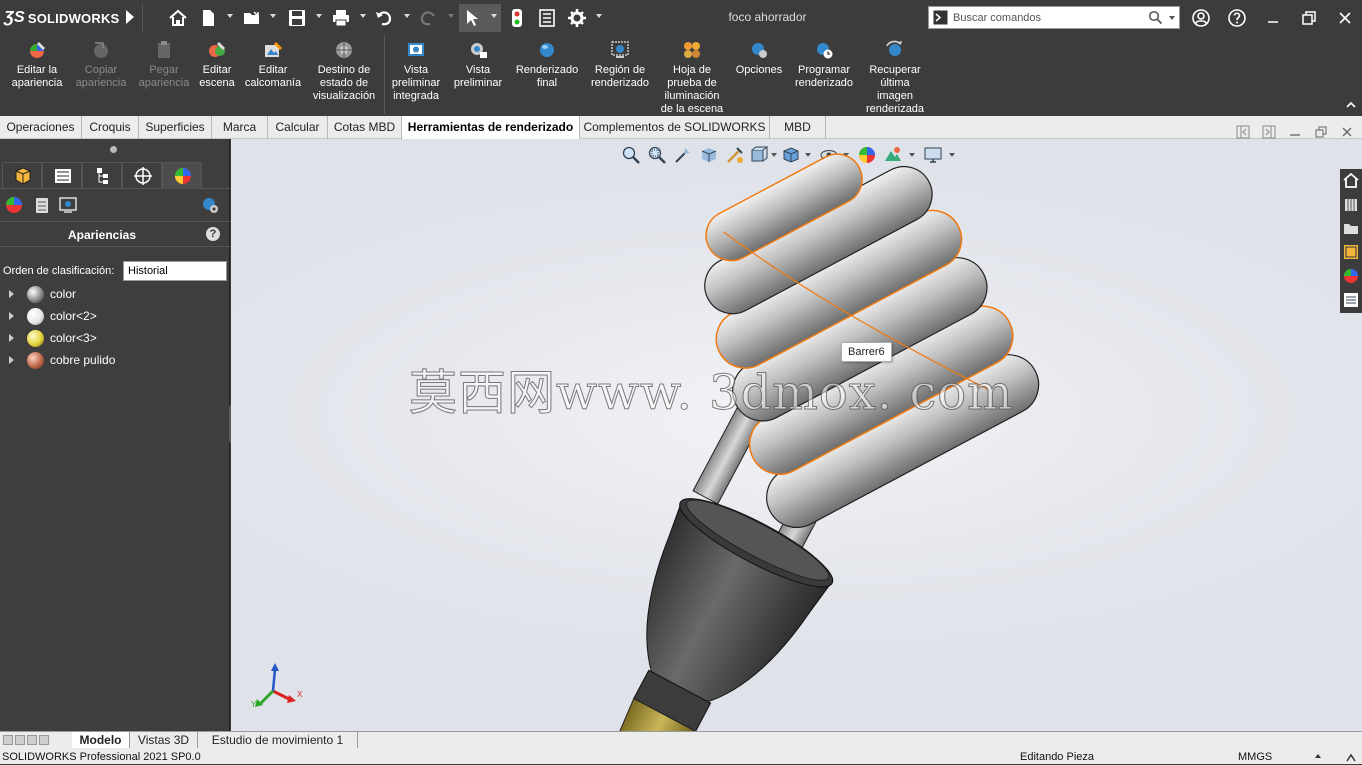  Describe the element at coordinates (344, 50) in the screenshot. I see `display-state-target-icon` at that location.